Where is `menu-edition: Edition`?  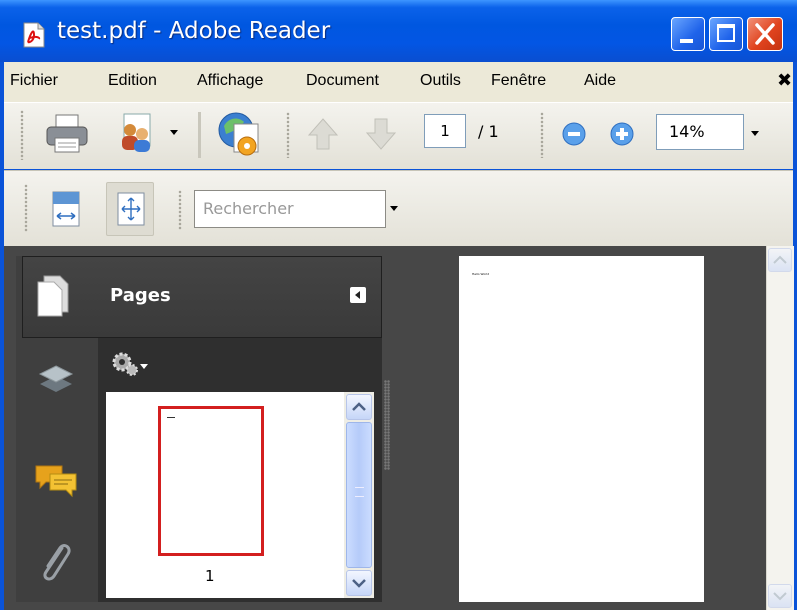 menu-edition: Edition is located at coordinates (132, 81).